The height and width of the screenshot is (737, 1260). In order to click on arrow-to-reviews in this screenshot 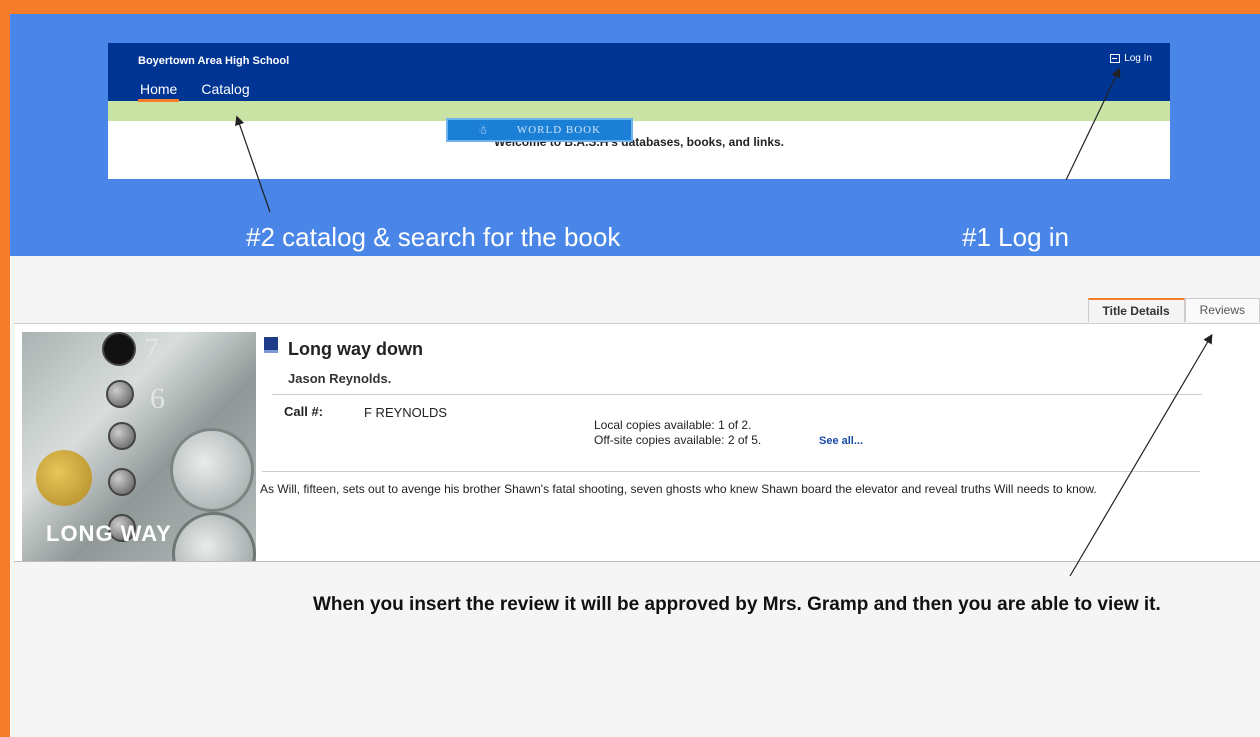, I will do `click(1141, 455)`.